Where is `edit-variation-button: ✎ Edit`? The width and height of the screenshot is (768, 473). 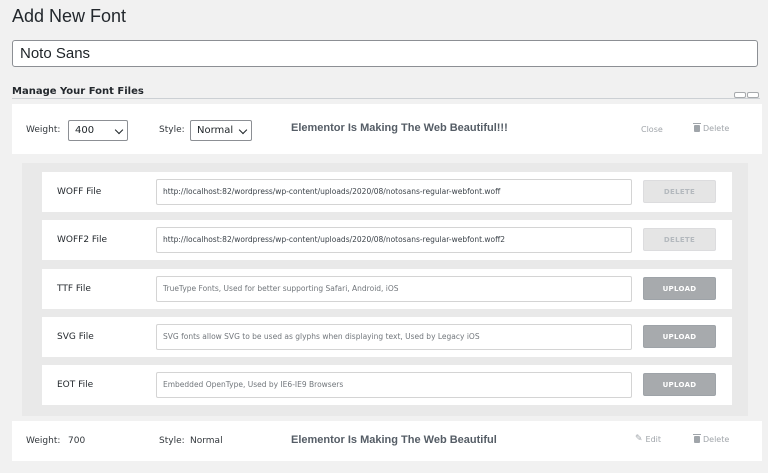
edit-variation-button: ✎ Edit is located at coordinates (648, 439).